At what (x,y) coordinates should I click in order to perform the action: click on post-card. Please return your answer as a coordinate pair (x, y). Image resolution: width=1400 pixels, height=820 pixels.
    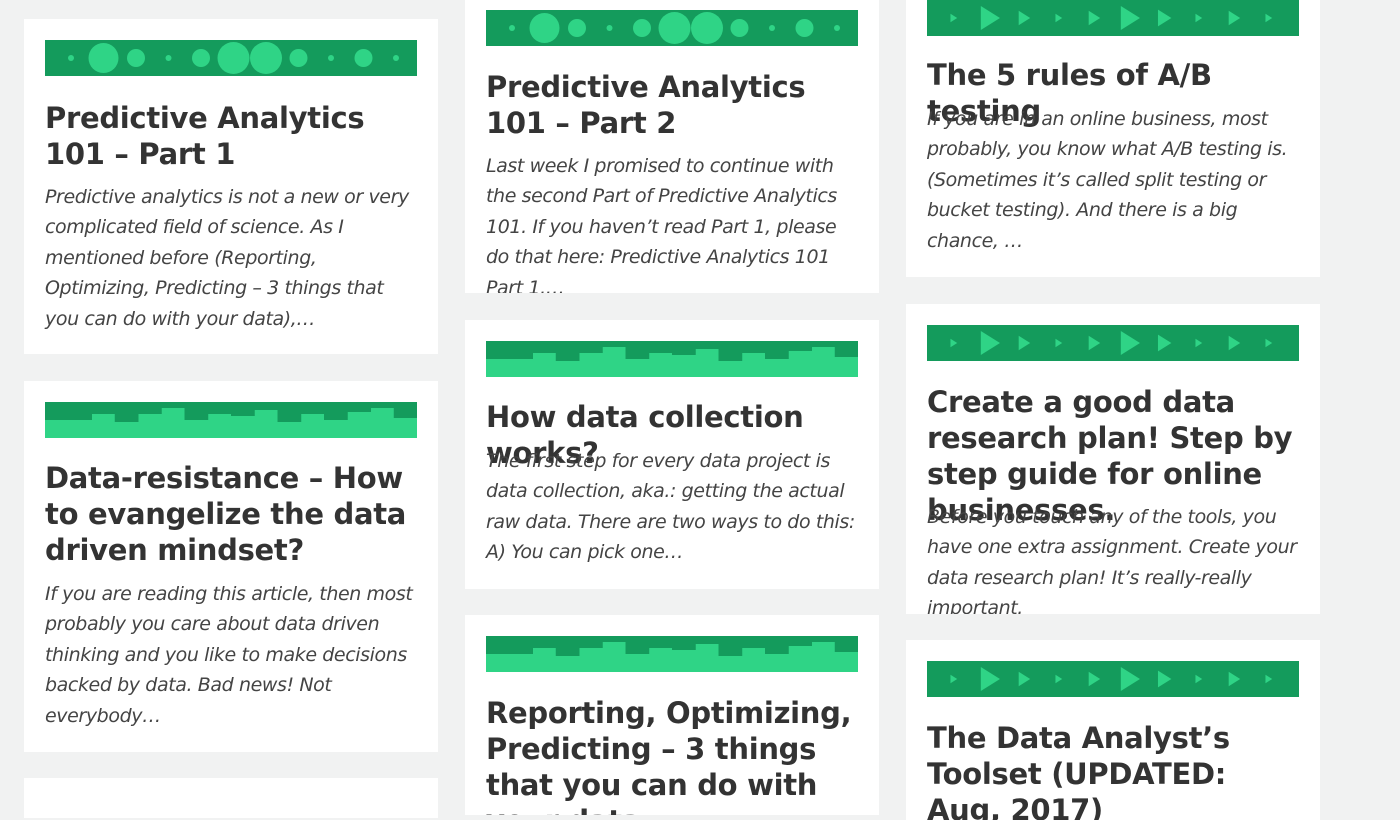
    Looking at the image, I should click on (231, 798).